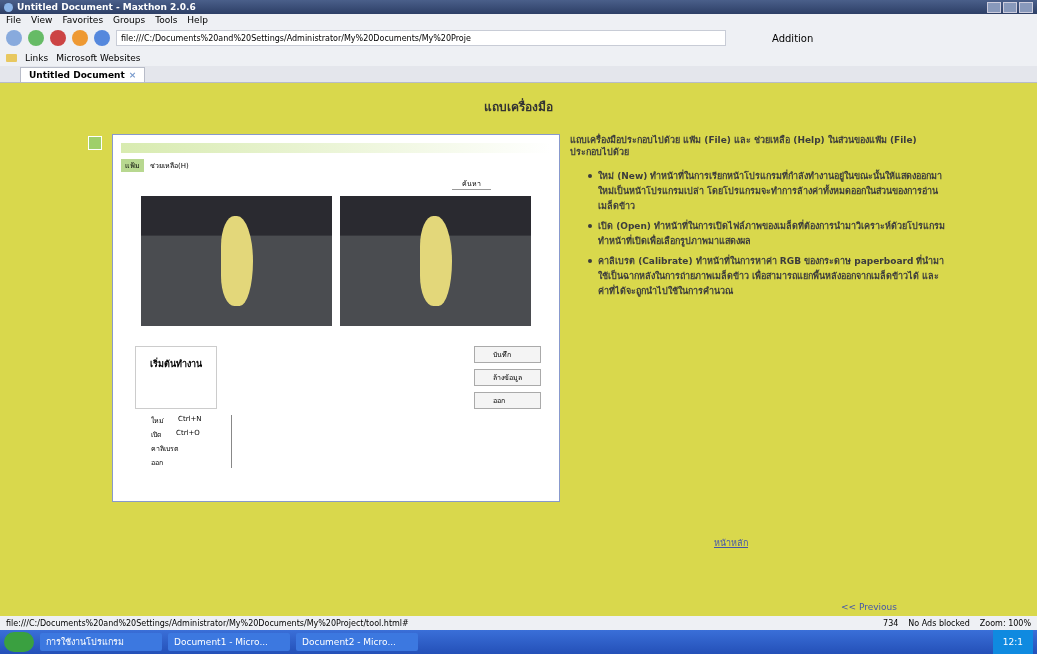 This screenshot has width=1037, height=654. Describe the element at coordinates (772, 233) in the screenshot. I see `bullet-text: เปิด (Open) ทำหน้าที่ในการเปิดไฟล์ภาพของเมล็ดที่ต้องการนำมาวิเคราะห์ด้วยโปรแกรม ทำหน้าที่เปิดเพื่อเลือกรูปภาพมาแสดงผล` at that location.